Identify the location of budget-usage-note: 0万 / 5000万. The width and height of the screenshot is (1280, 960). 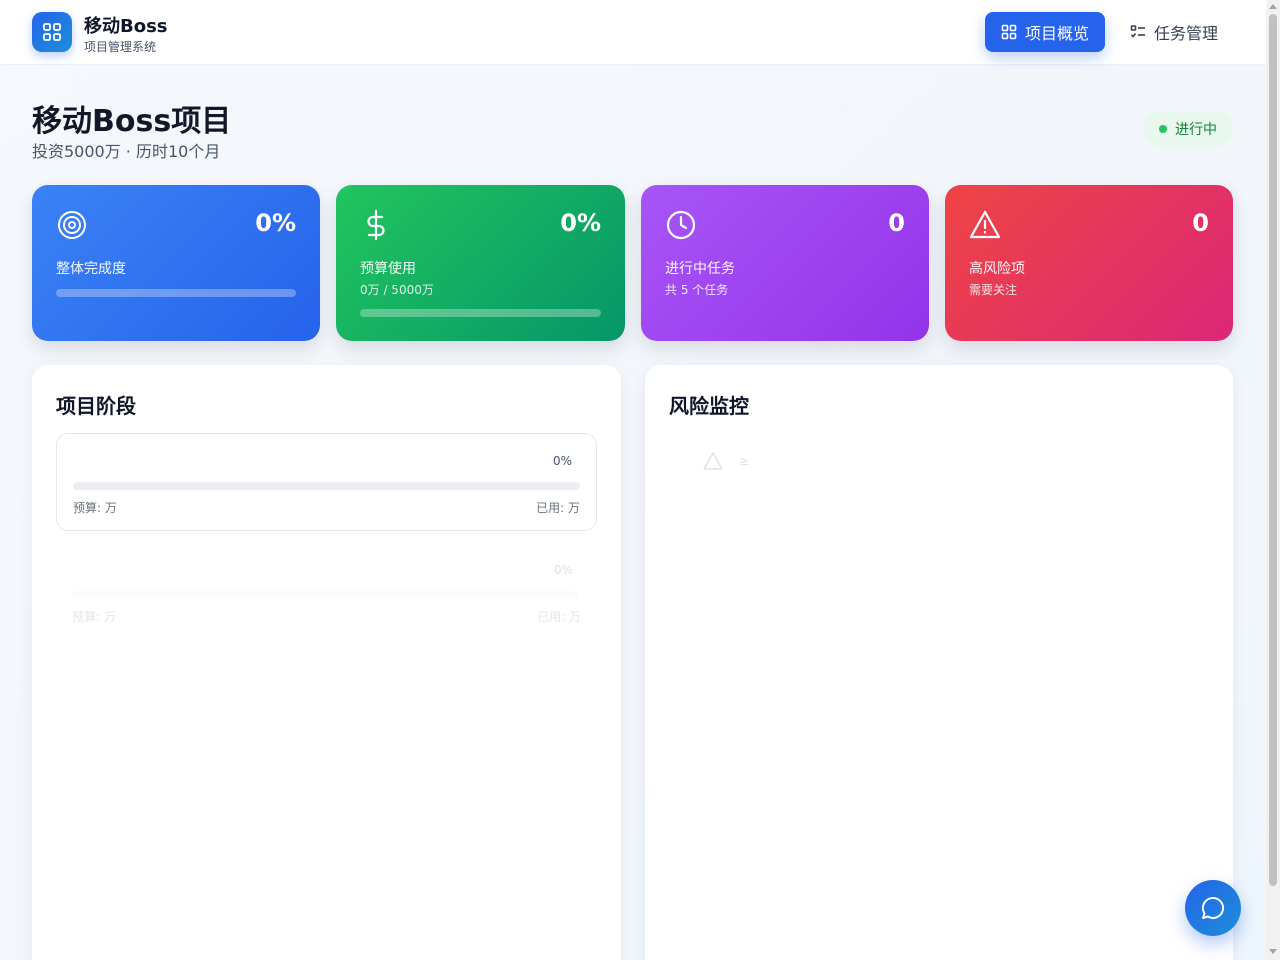
(397, 290).